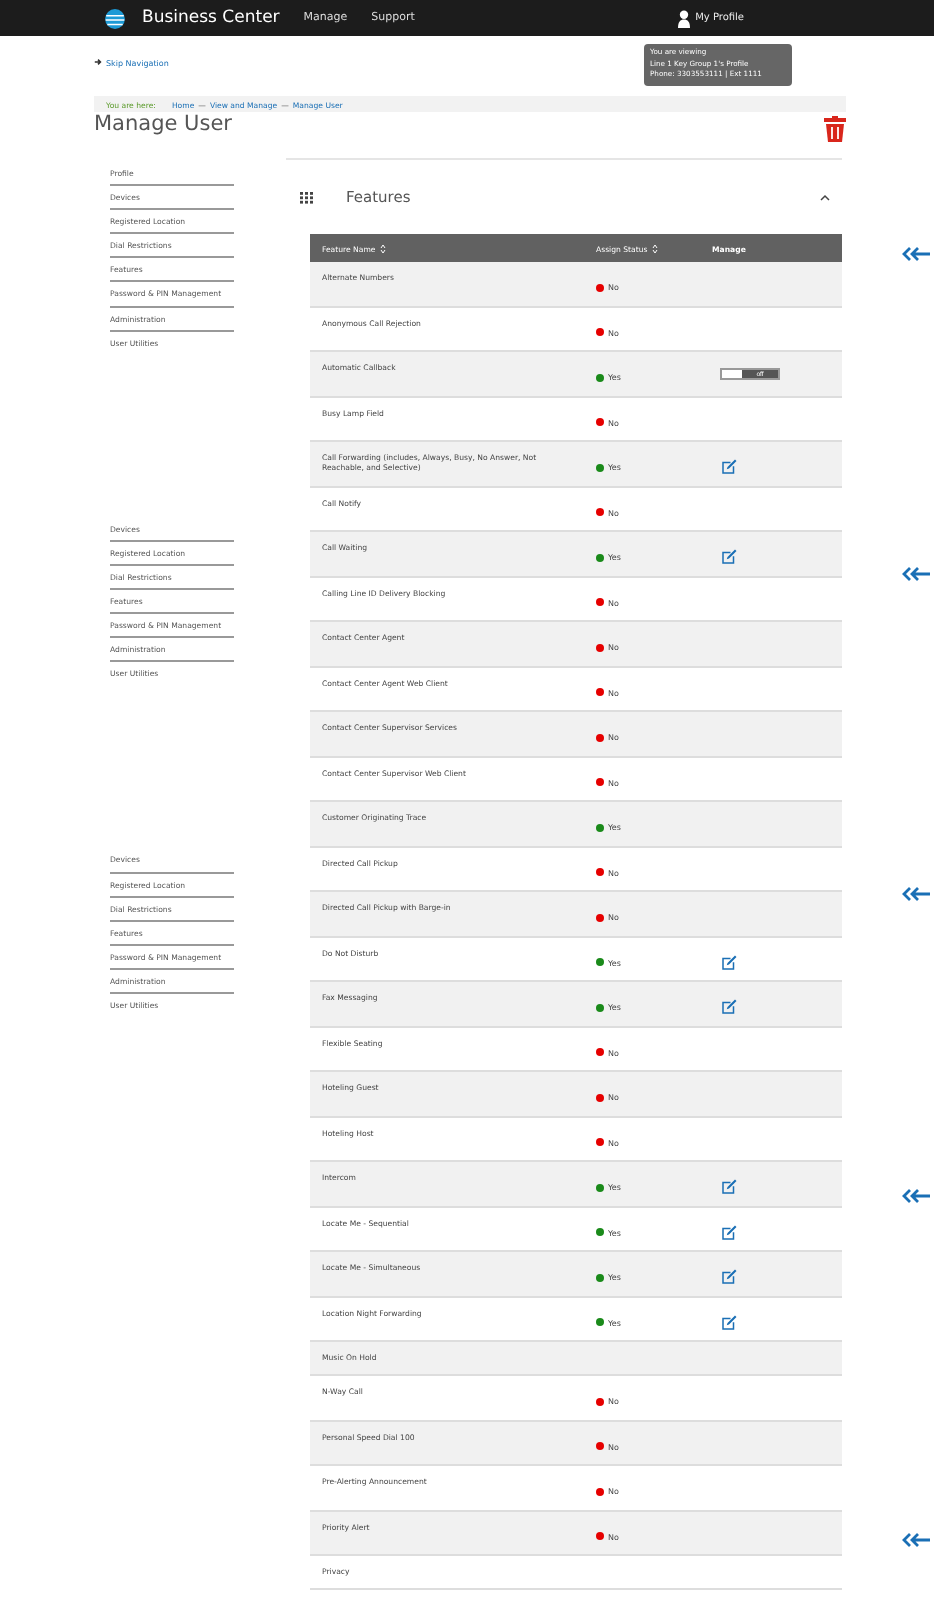  I want to click on grid-icon, so click(307, 197).